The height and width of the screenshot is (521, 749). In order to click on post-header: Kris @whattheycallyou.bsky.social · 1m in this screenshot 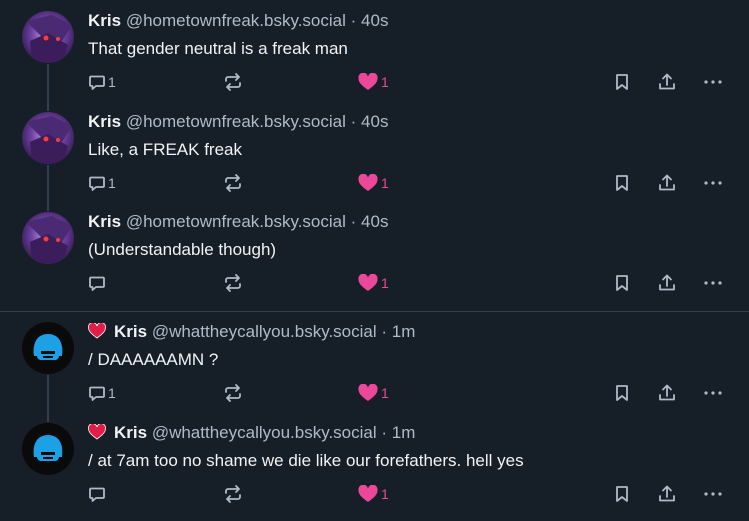, I will do `click(251, 332)`.